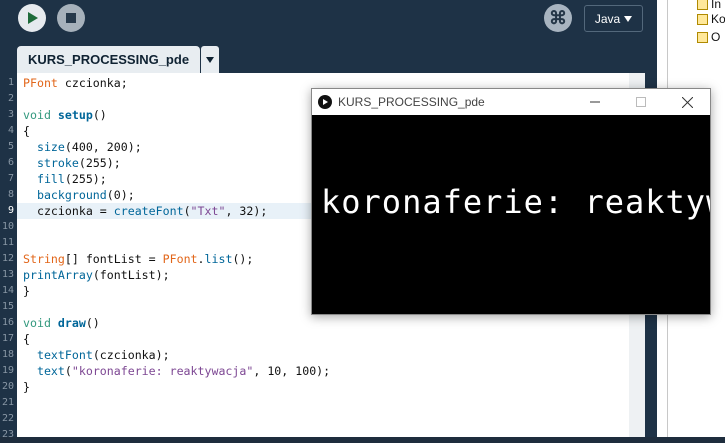  What do you see at coordinates (145, 211) in the screenshot?
I see `code-line: czcionka = createFont("Txt", 32);` at bounding box center [145, 211].